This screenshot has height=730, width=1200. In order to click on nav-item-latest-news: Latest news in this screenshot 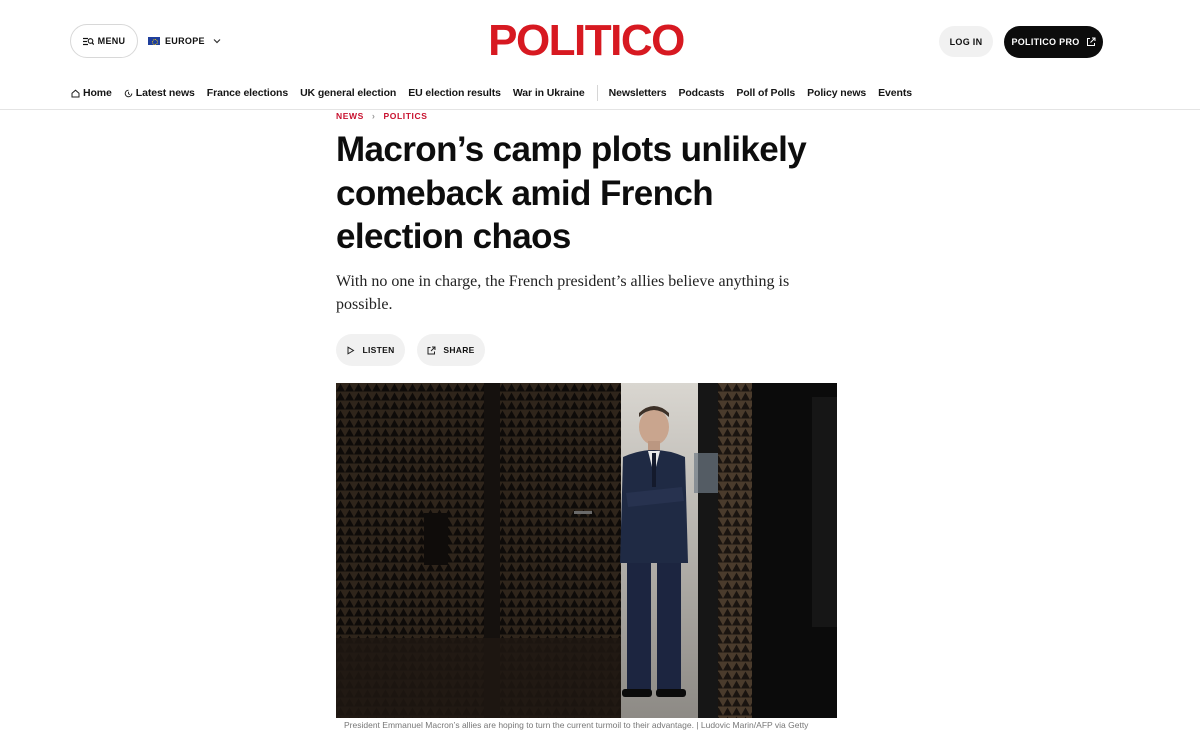, I will do `click(159, 93)`.